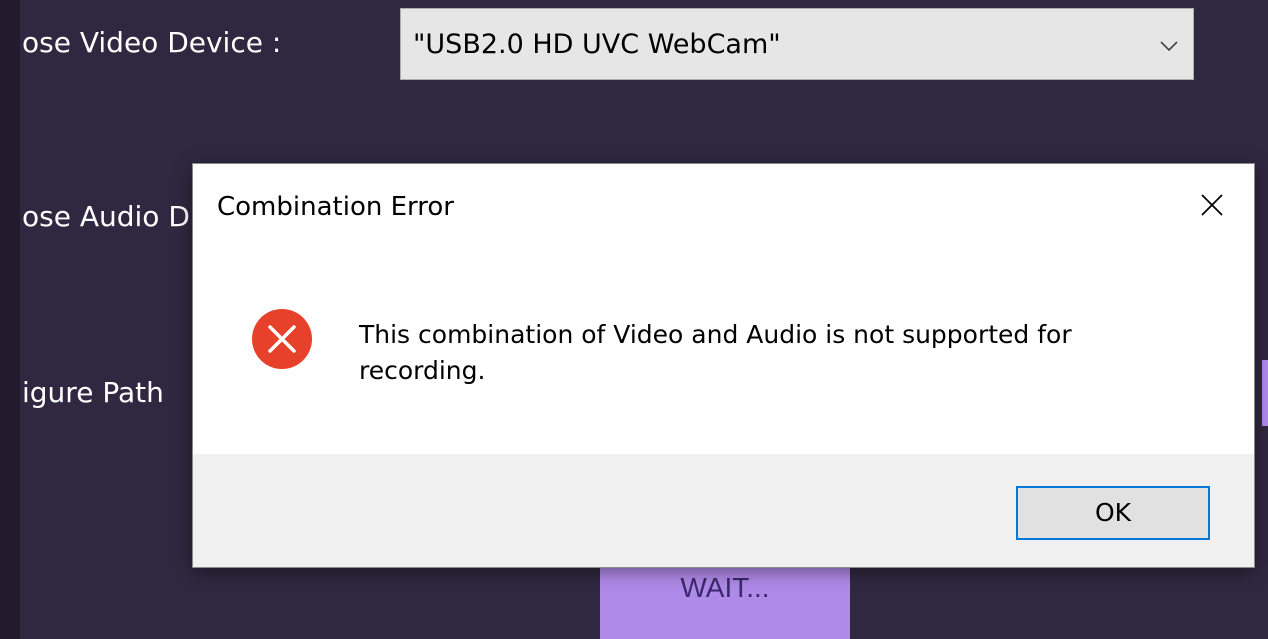  Describe the element at coordinates (93, 392) in the screenshot. I see `configure-path-label: igure Path` at that location.